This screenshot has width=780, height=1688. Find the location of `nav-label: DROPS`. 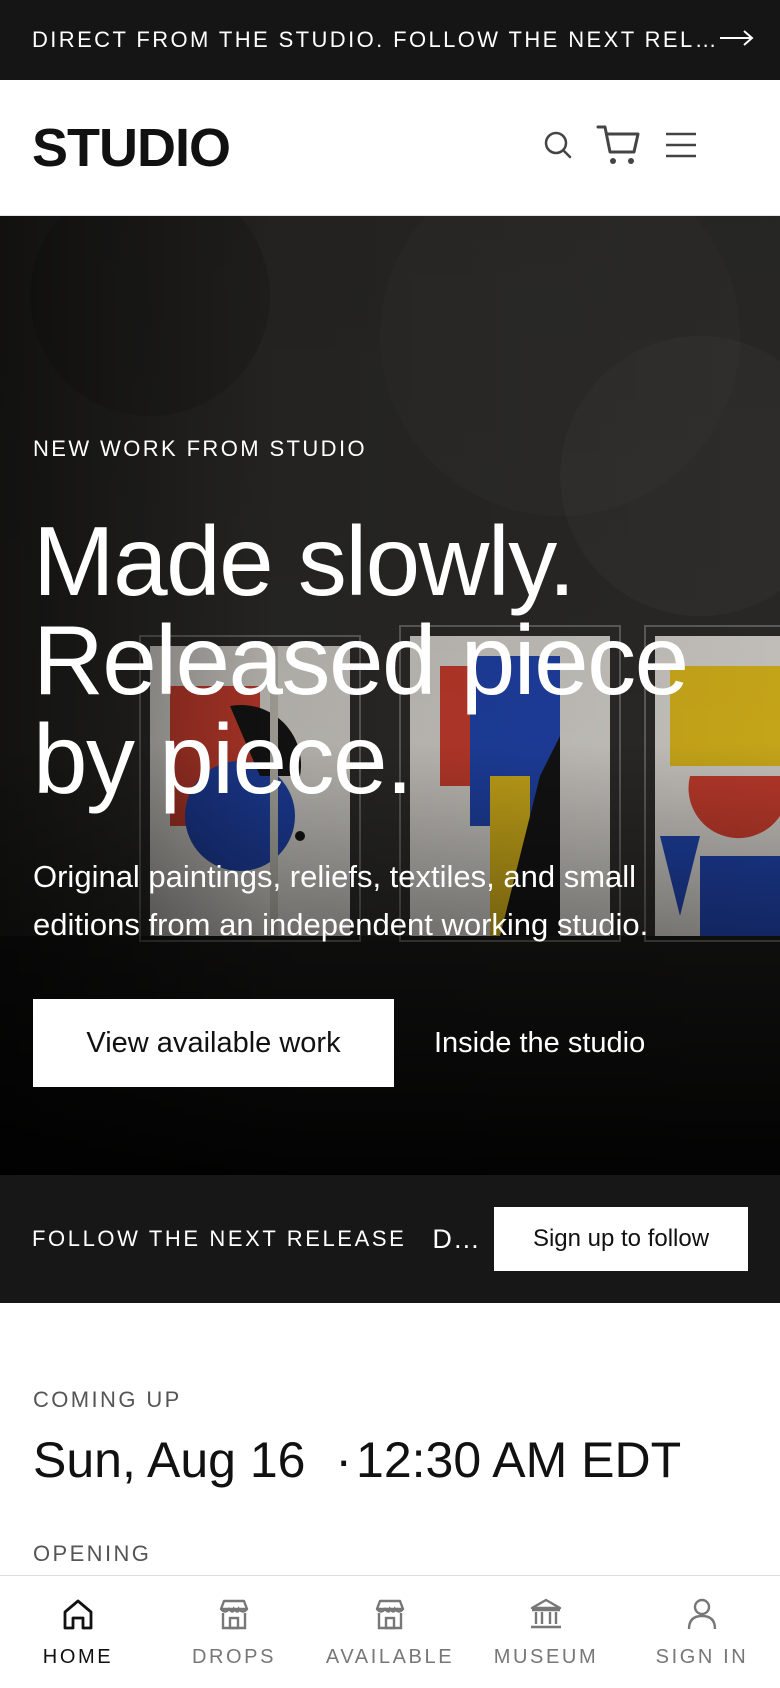

nav-label: DROPS is located at coordinates (234, 1657).